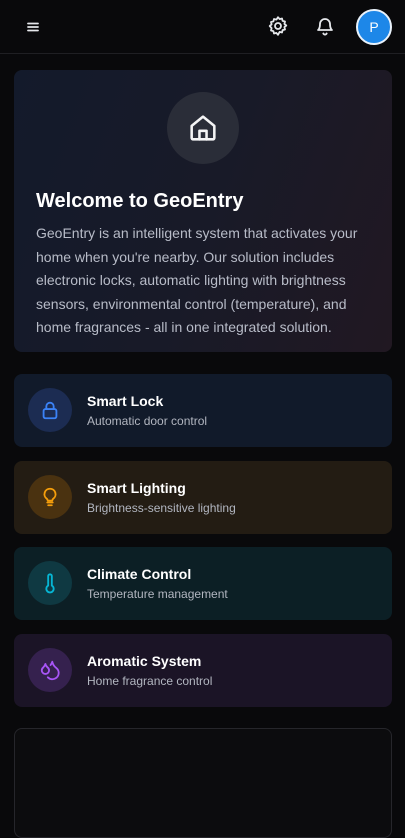 This screenshot has width=405, height=838. I want to click on avatar-initial: P, so click(374, 27).